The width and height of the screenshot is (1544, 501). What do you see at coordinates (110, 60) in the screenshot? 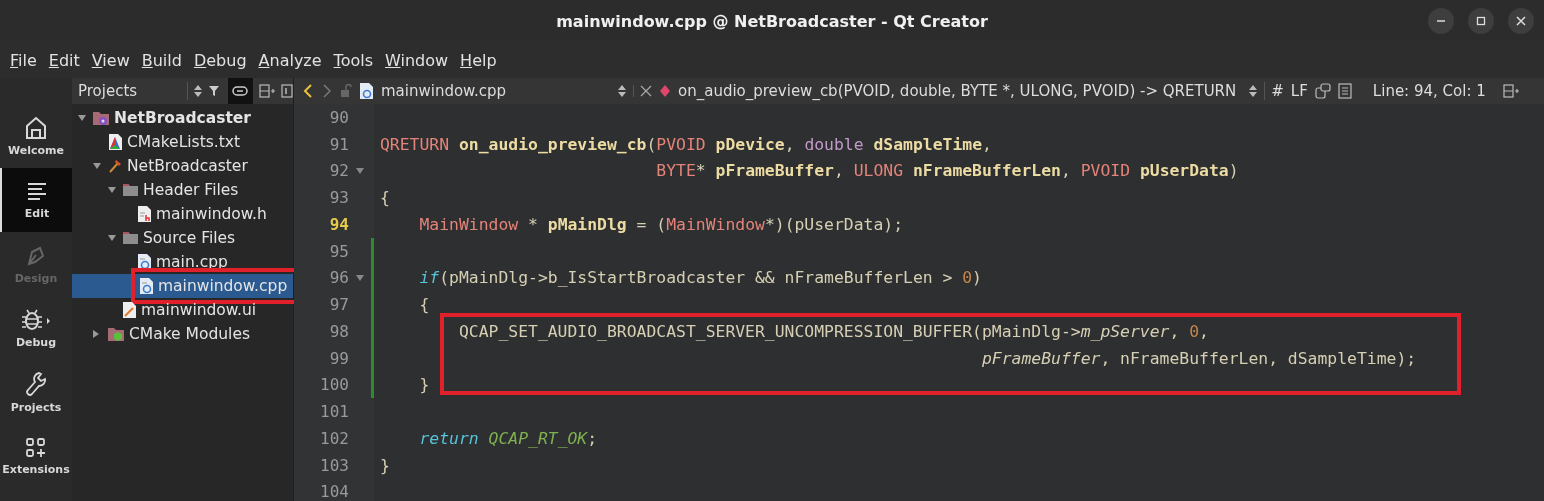
I see `menu-item: View` at bounding box center [110, 60].